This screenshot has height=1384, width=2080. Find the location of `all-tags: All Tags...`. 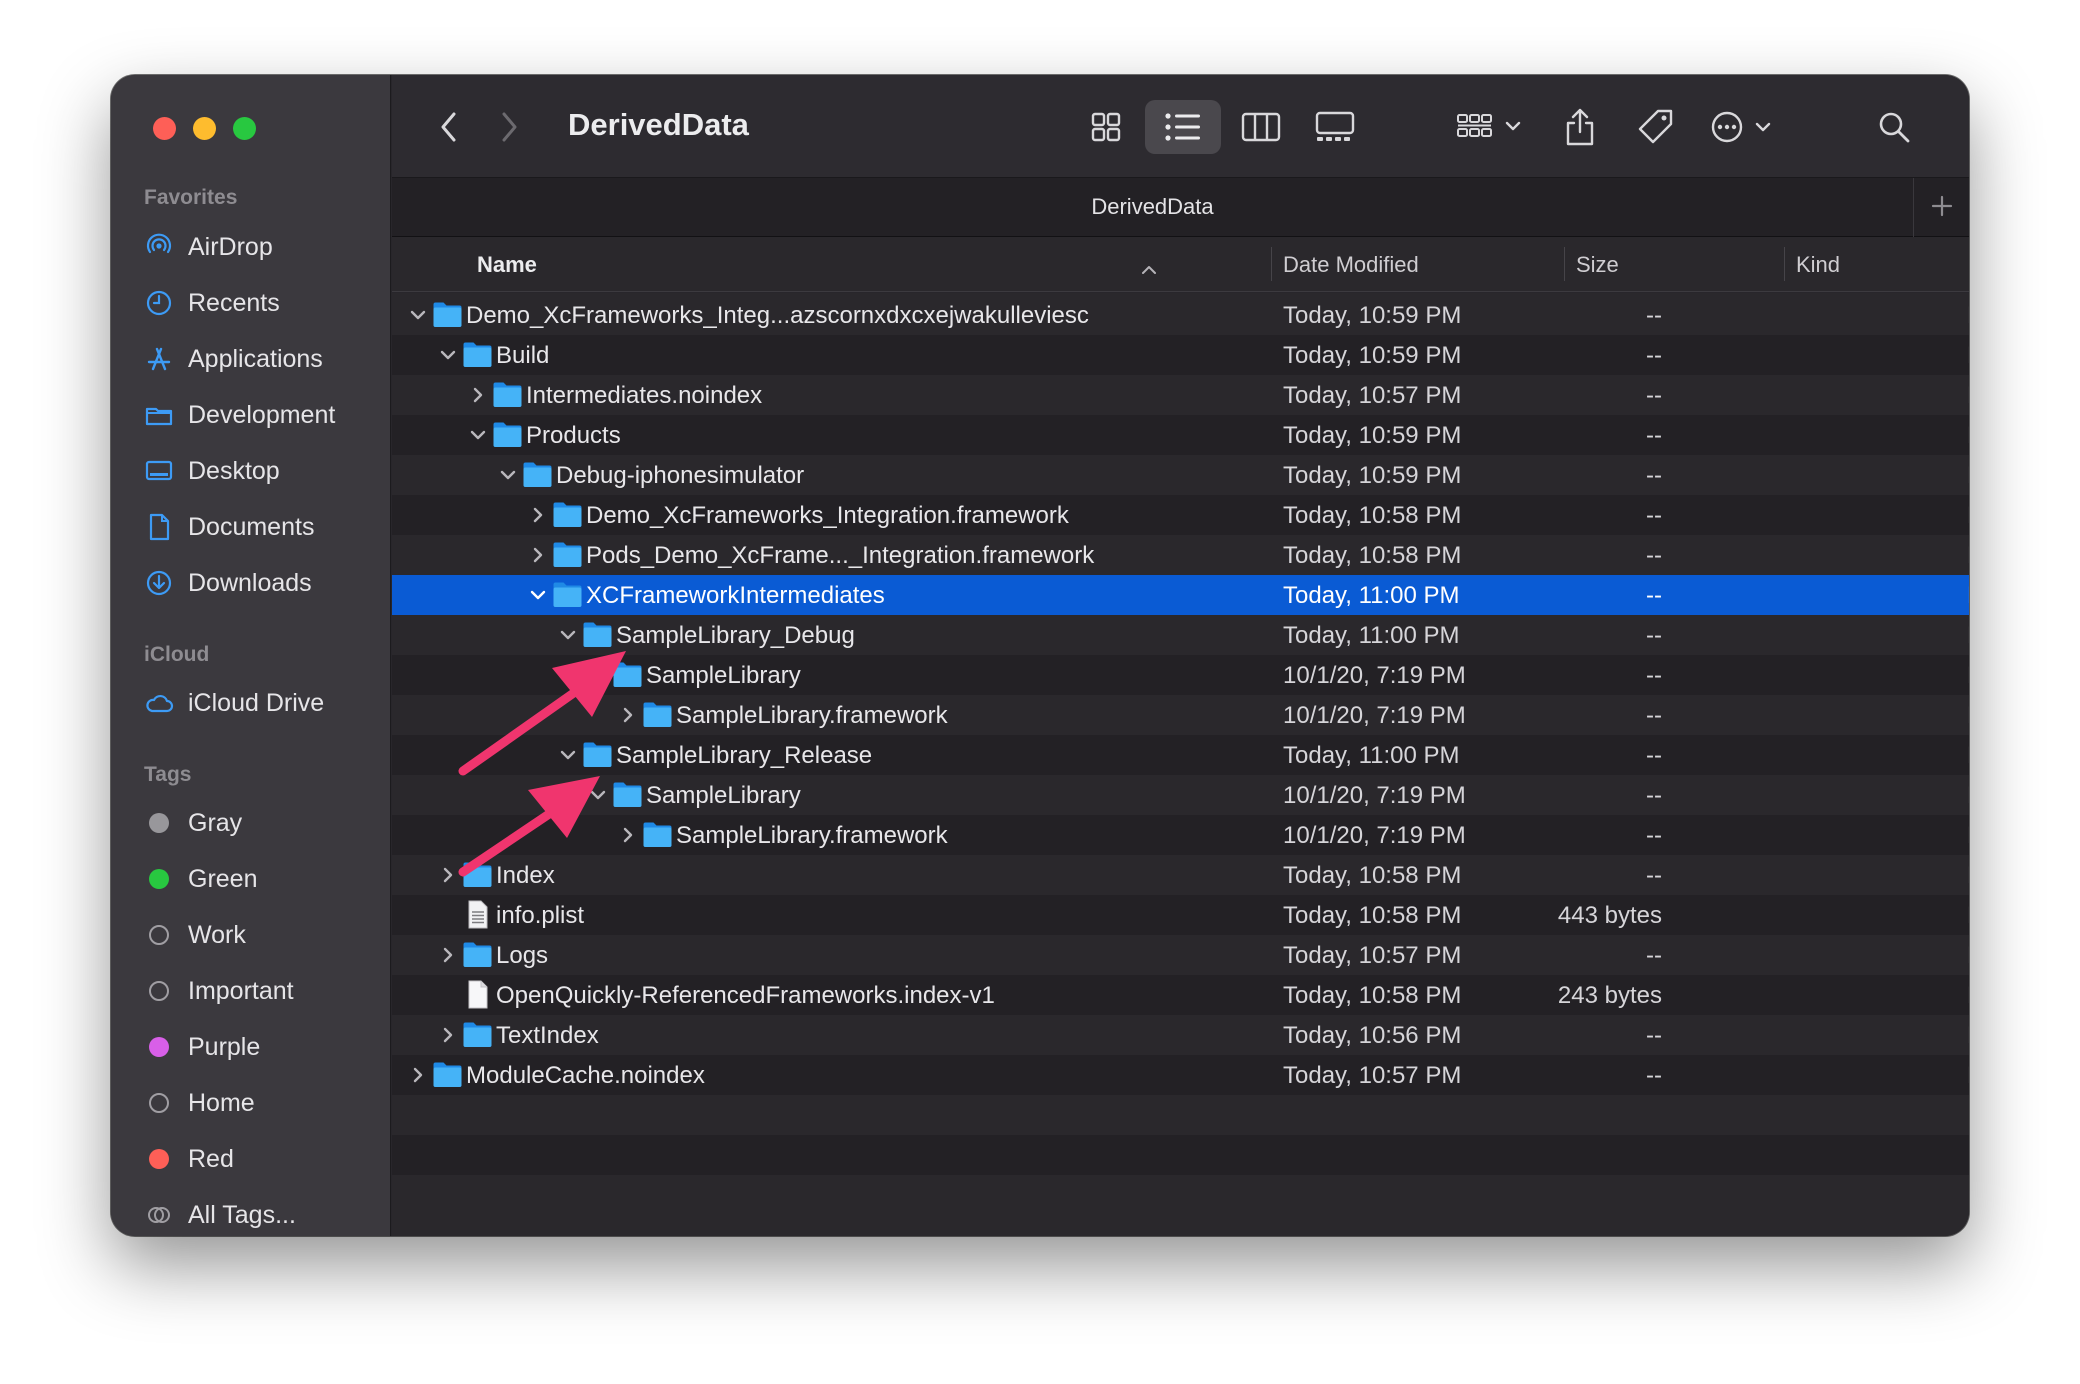

all-tags: All Tags... is located at coordinates (220, 1215).